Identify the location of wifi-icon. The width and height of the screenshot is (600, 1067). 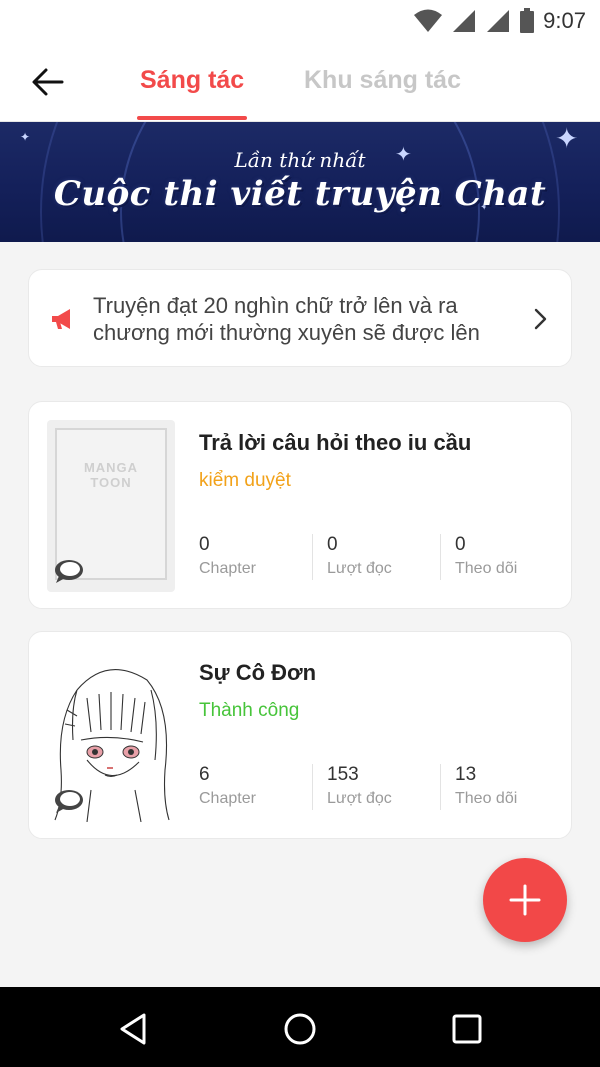
(428, 20).